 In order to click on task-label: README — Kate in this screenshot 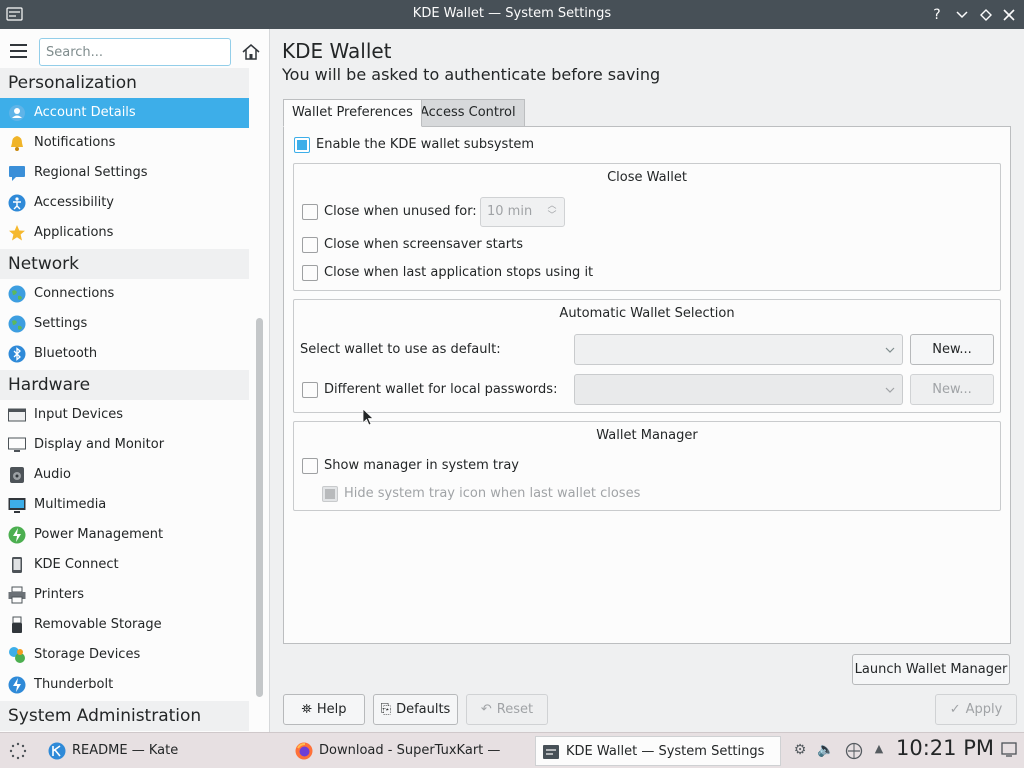, I will do `click(125, 750)`.